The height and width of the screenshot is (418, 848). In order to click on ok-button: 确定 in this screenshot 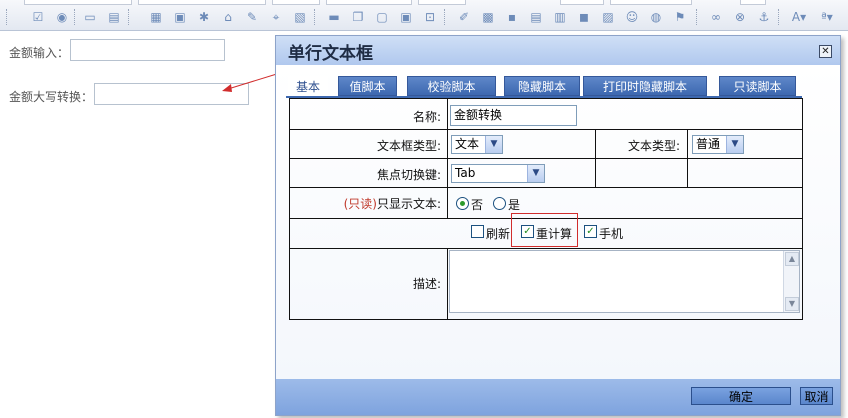, I will do `click(741, 396)`.